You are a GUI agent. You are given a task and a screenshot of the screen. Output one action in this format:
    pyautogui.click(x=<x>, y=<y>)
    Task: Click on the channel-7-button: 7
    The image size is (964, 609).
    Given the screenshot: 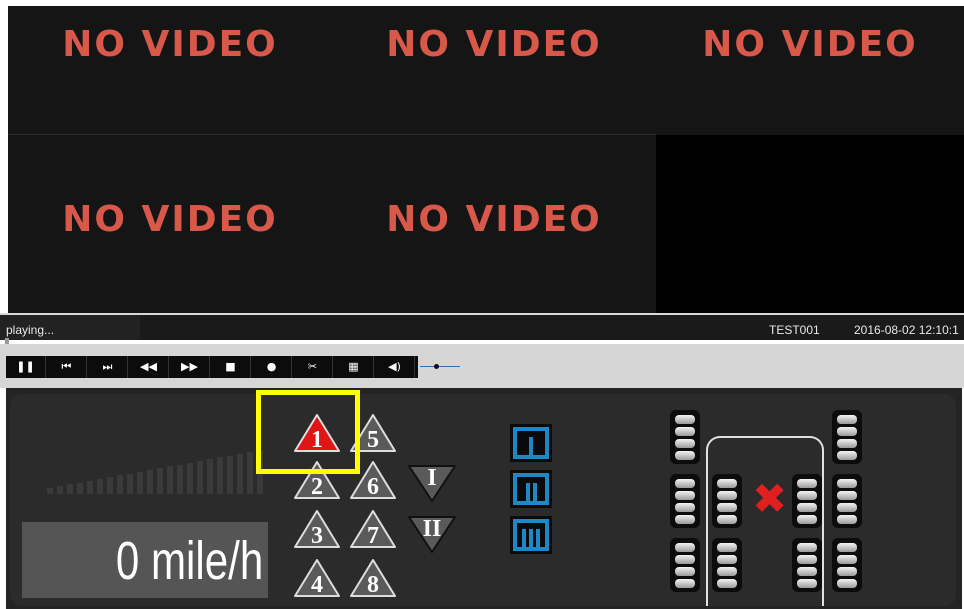 What is the action you would take?
    pyautogui.click(x=373, y=529)
    